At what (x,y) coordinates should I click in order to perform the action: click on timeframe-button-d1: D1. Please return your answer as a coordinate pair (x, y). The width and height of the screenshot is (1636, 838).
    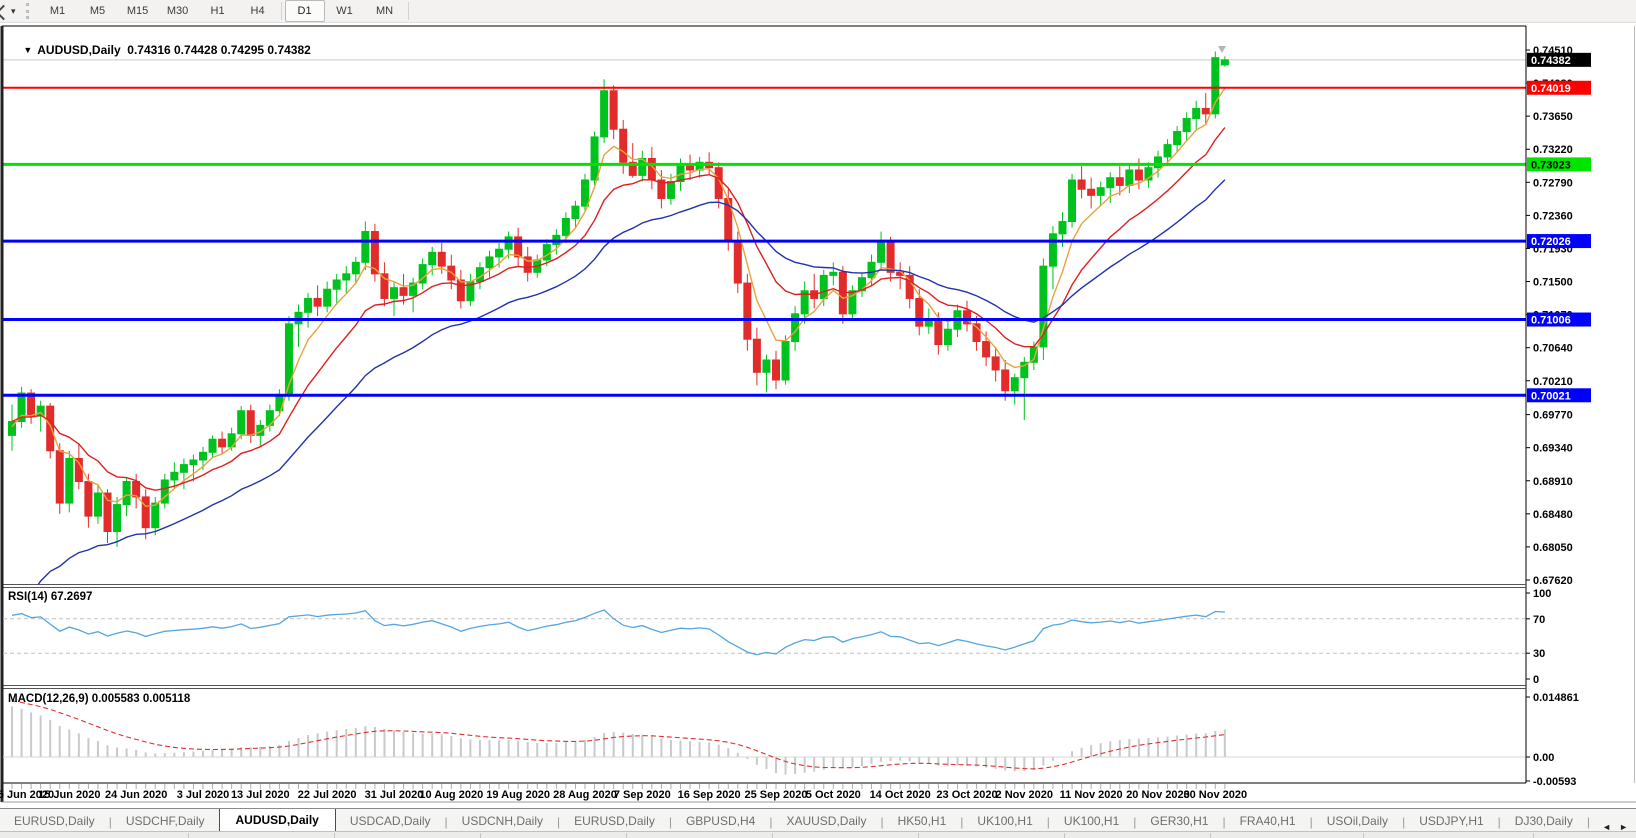
    Looking at the image, I should click on (304, 11).